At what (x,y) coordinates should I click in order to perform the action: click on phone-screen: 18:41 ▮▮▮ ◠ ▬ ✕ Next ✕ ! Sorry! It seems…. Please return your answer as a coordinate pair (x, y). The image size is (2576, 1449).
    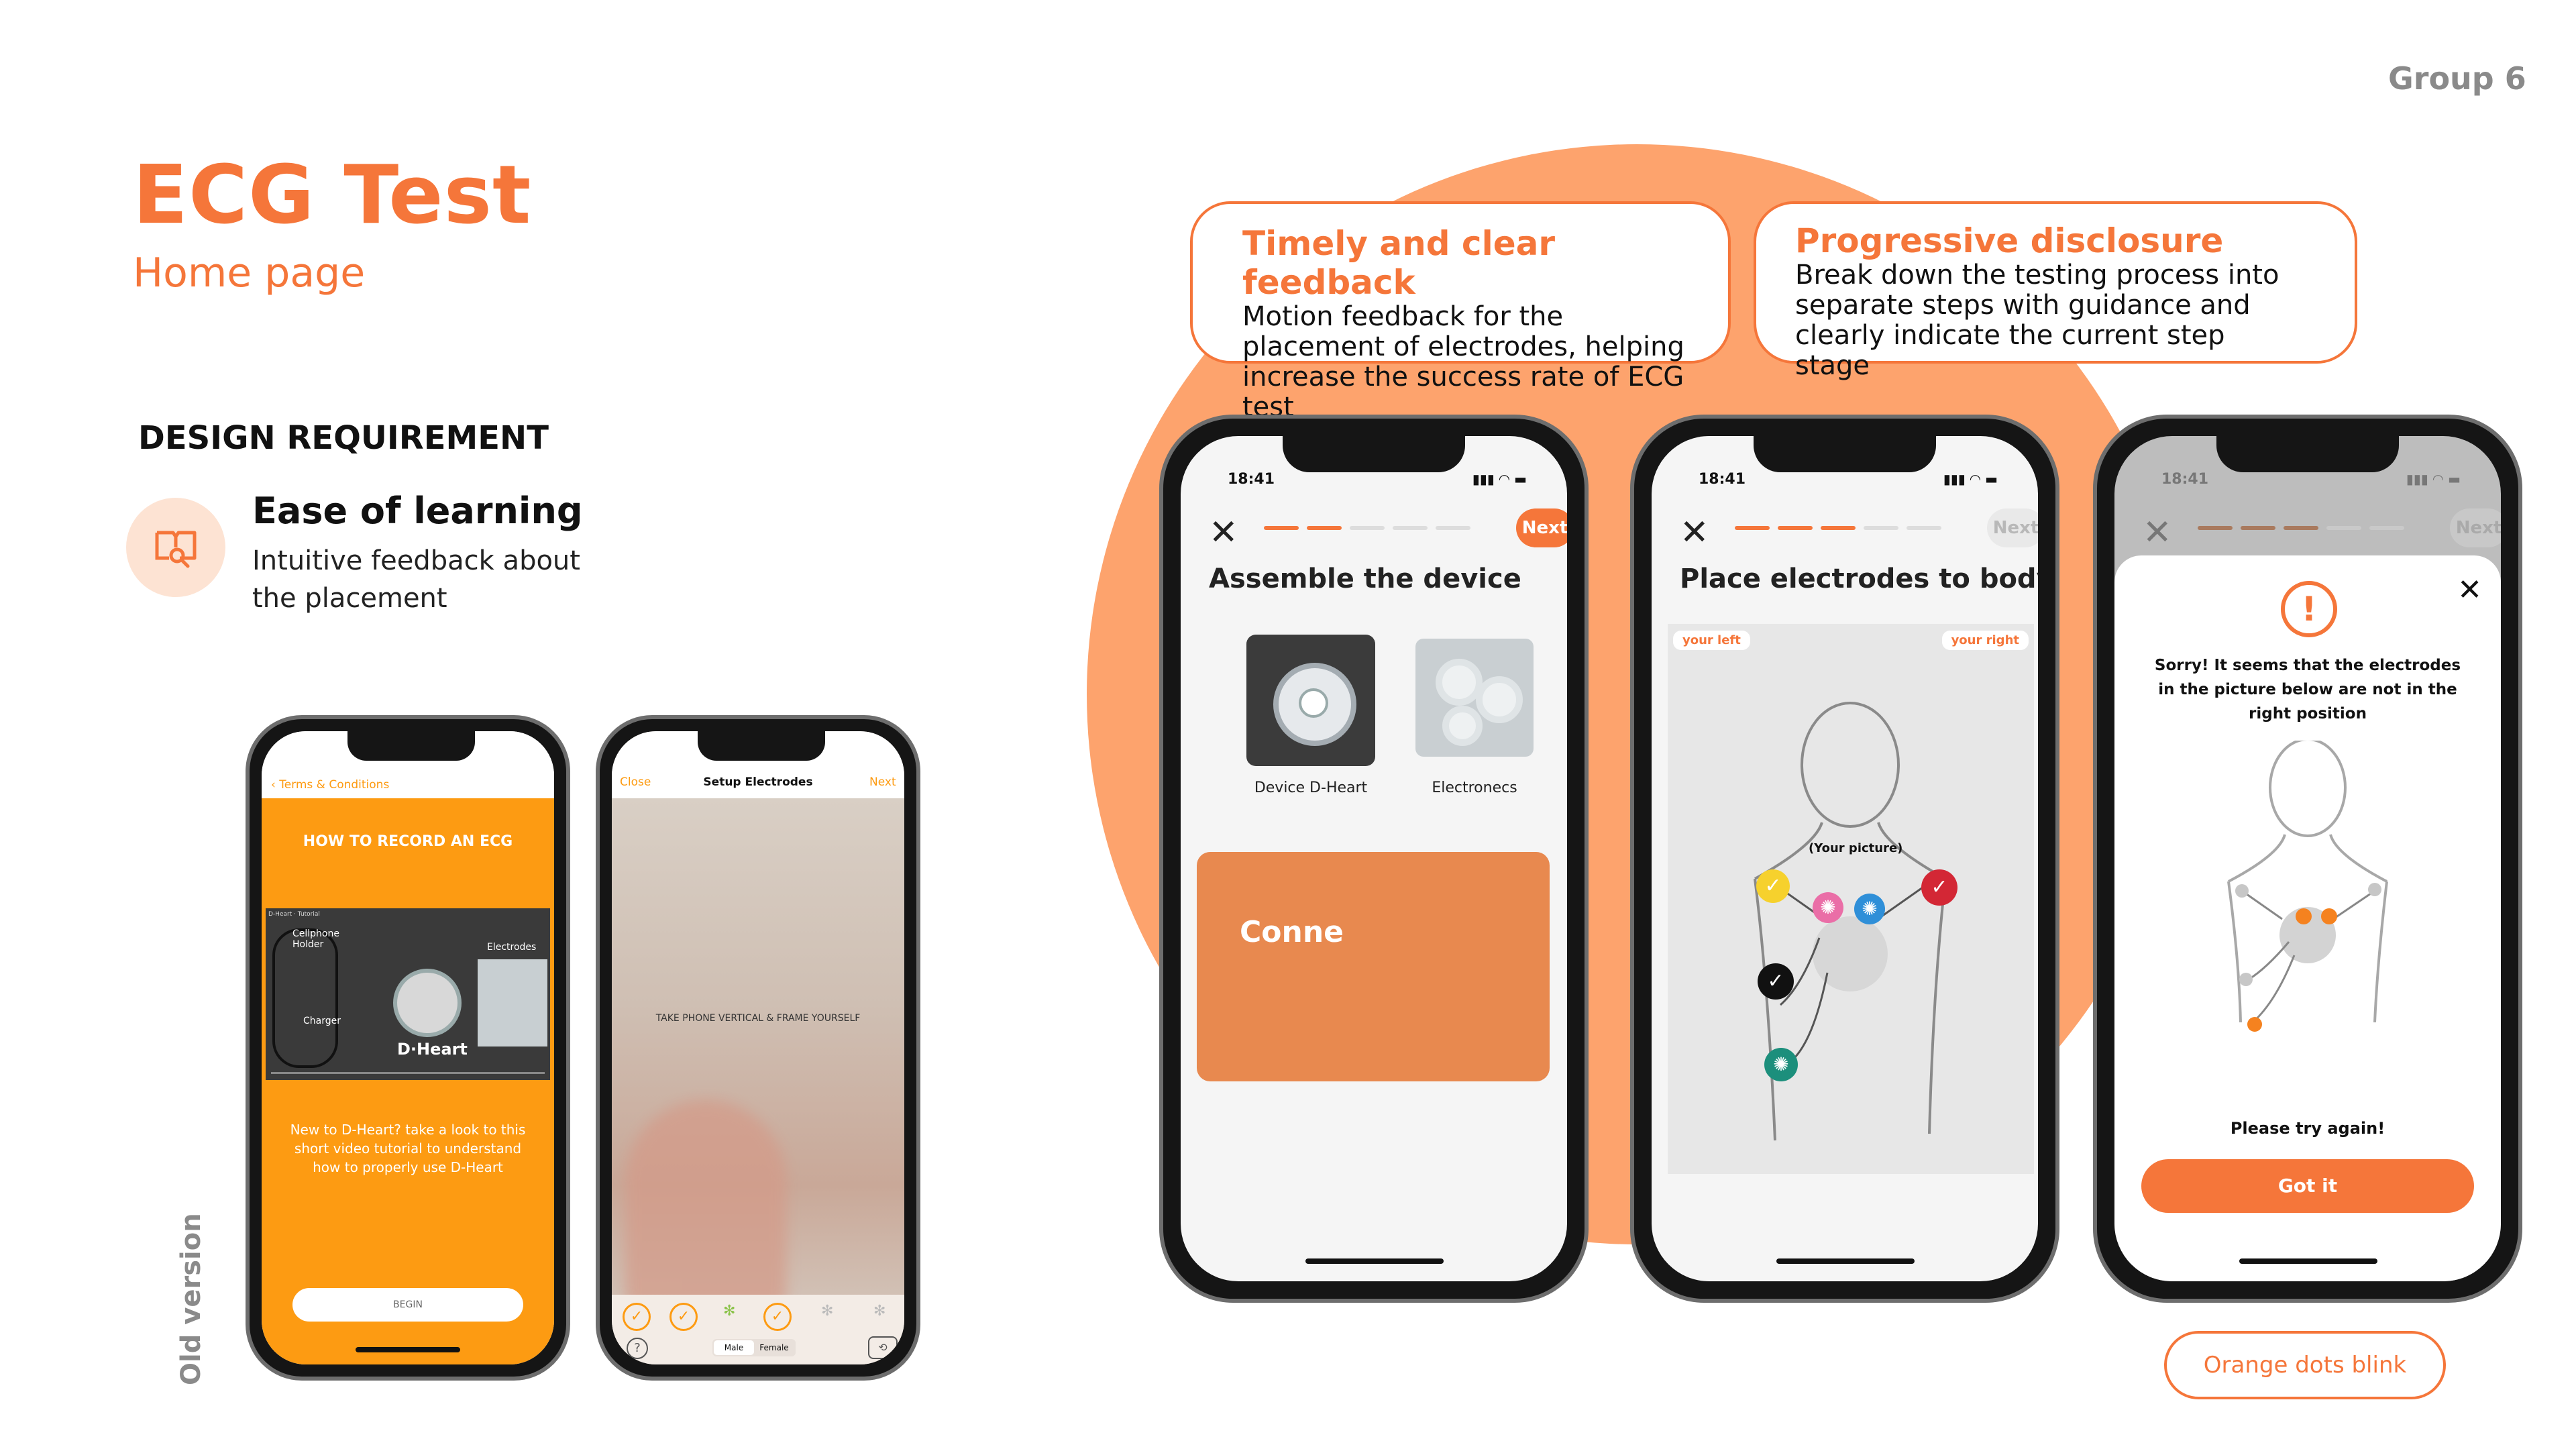
    Looking at the image, I should click on (2307, 858).